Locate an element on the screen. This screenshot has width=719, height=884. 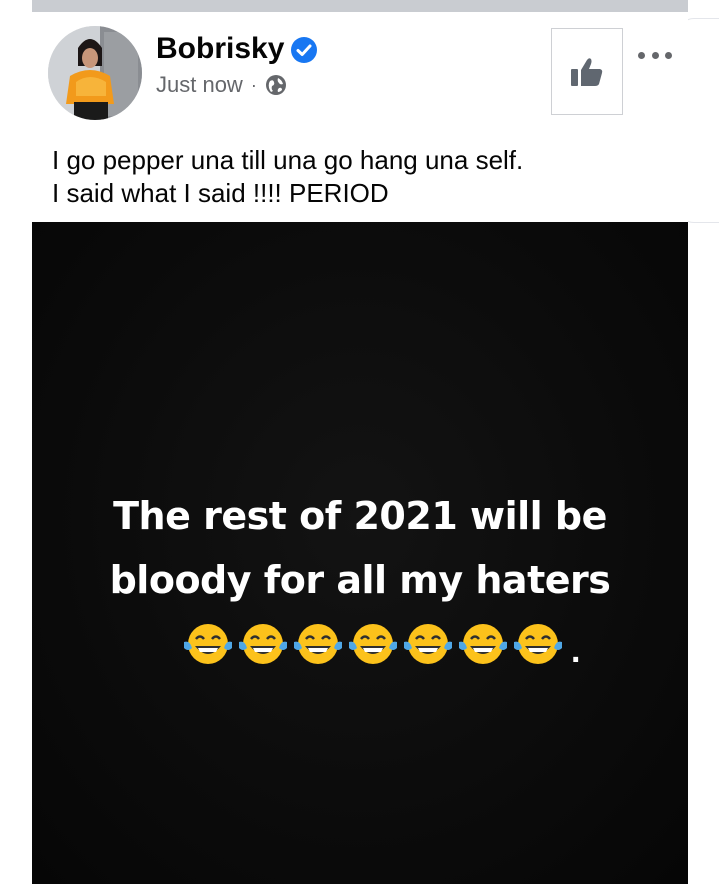
more-options-icon is located at coordinates (655, 57).